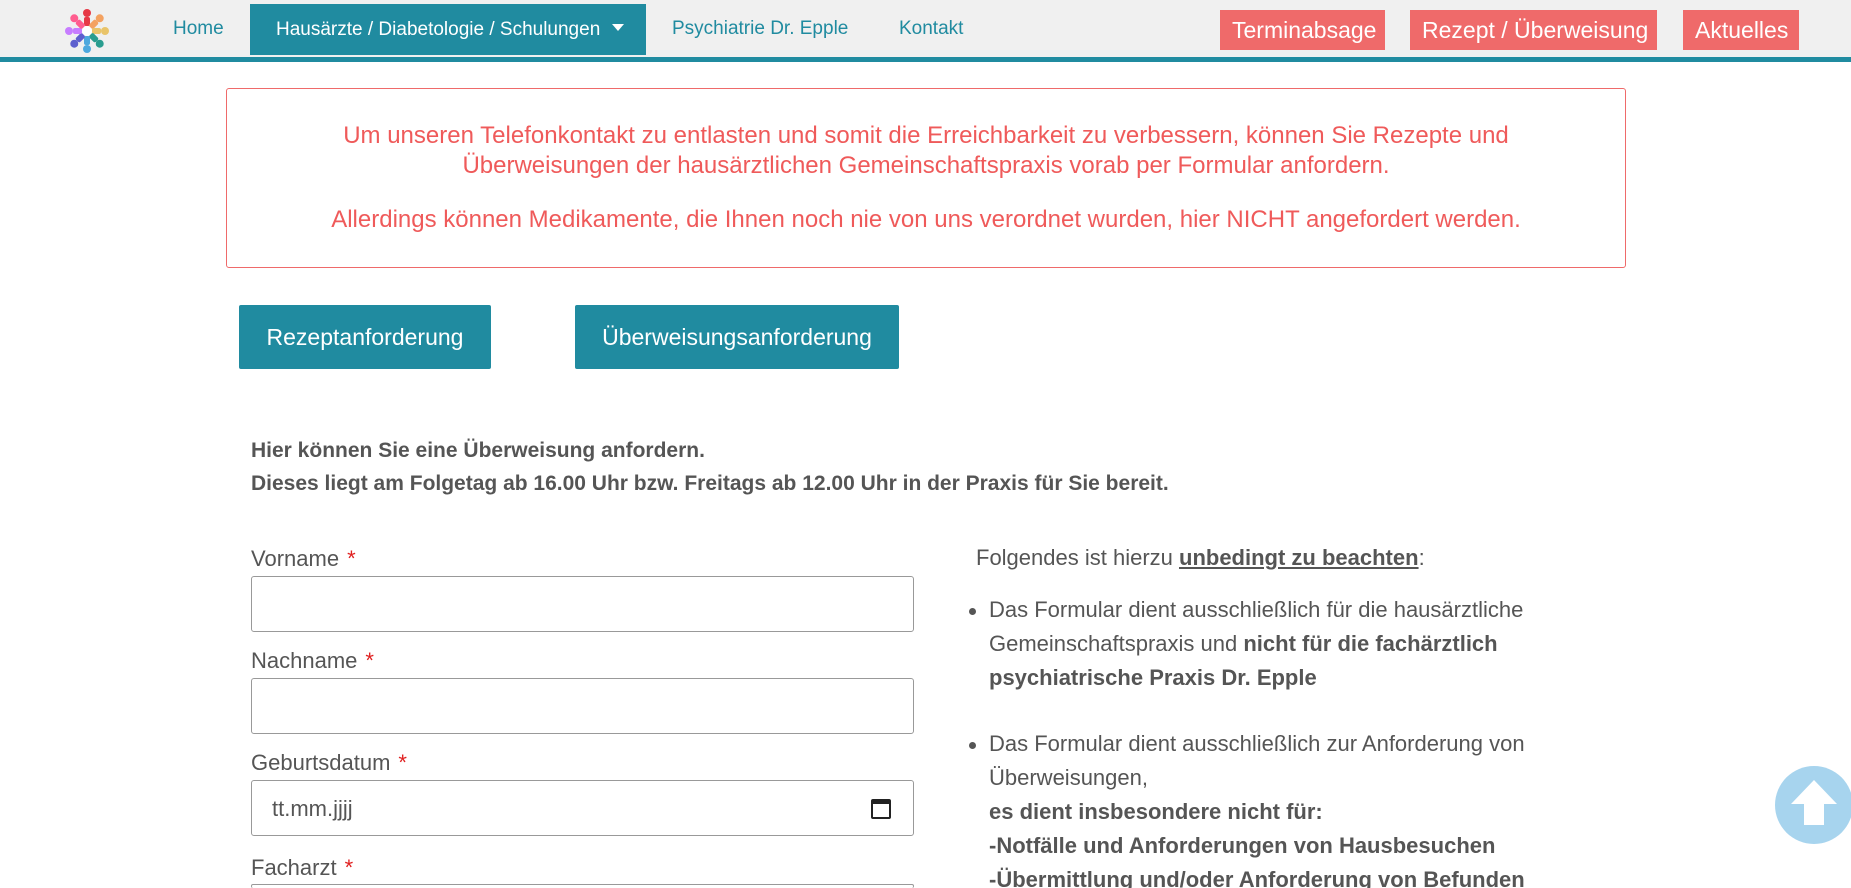  Describe the element at coordinates (582, 706) in the screenshot. I see `nachname-input` at that location.